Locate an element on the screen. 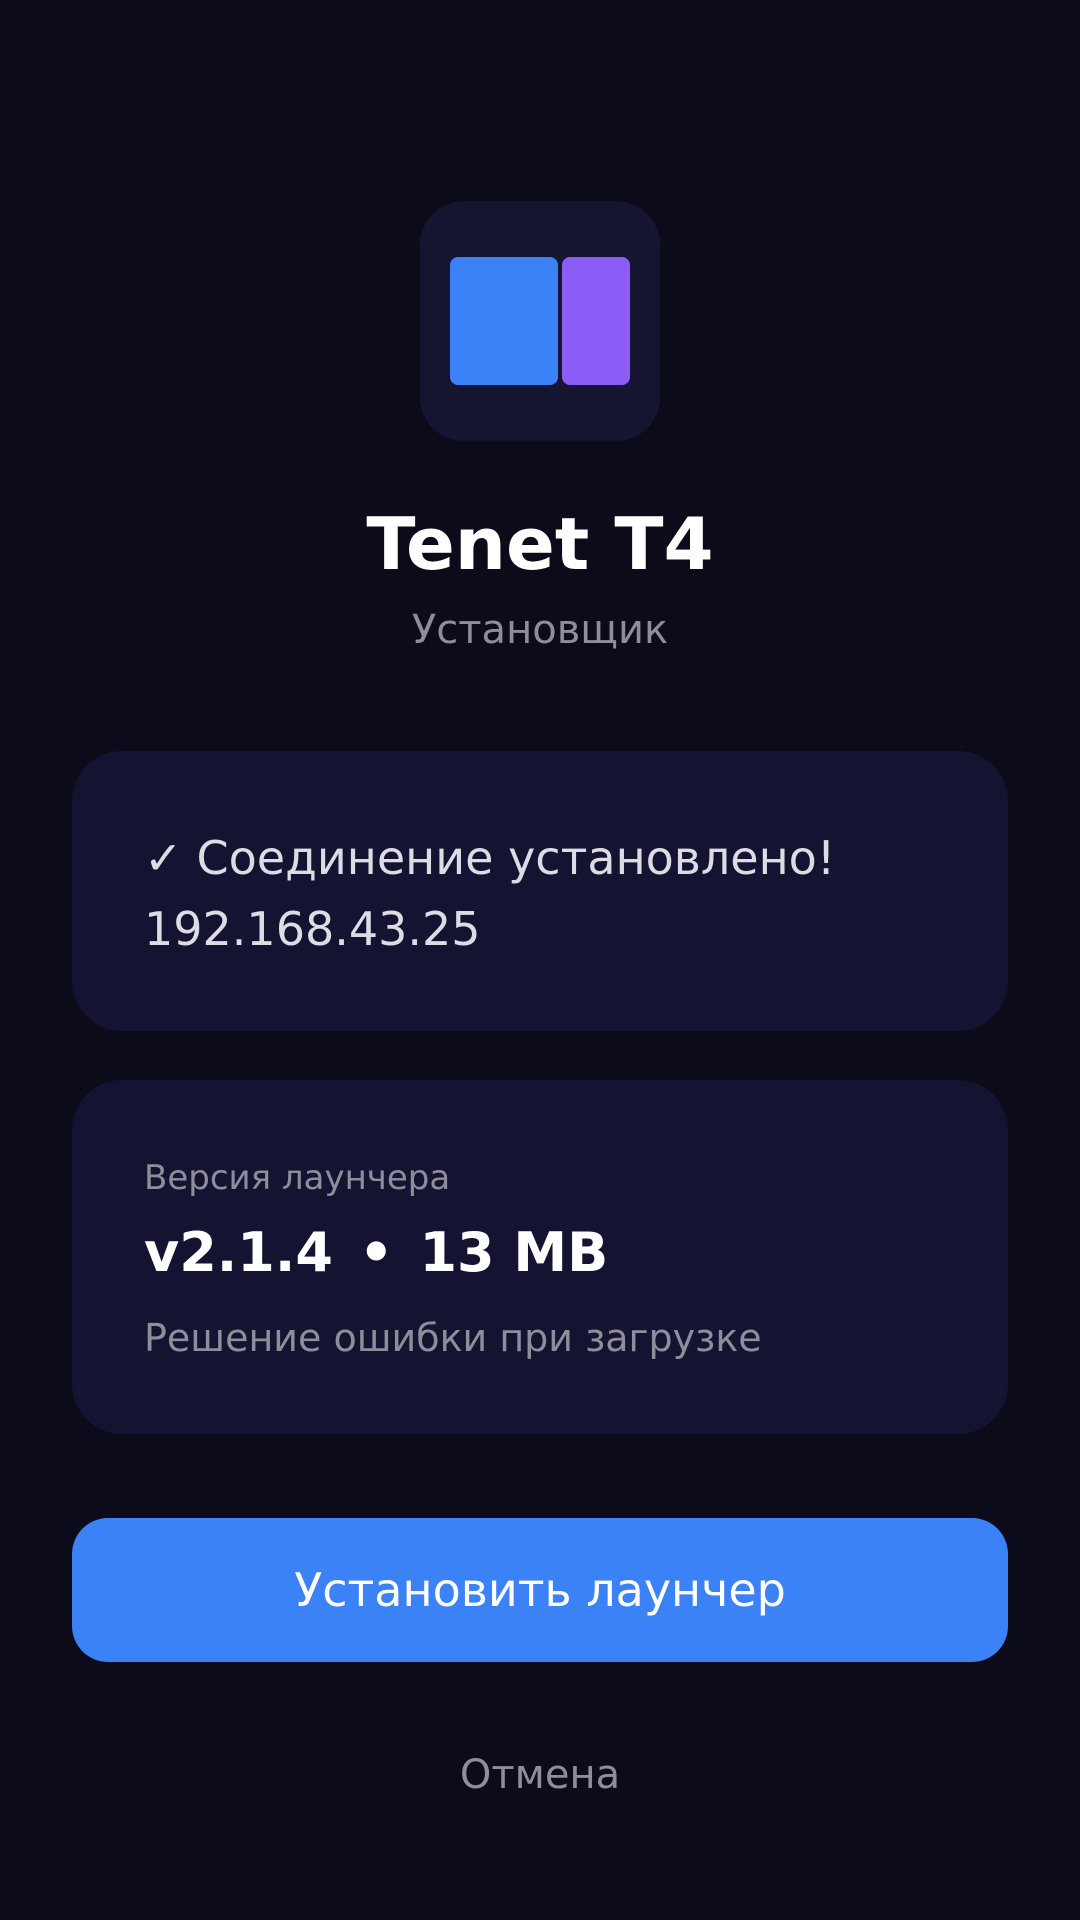  connection-status-text: Соединение установлено! is located at coordinates (516, 858).